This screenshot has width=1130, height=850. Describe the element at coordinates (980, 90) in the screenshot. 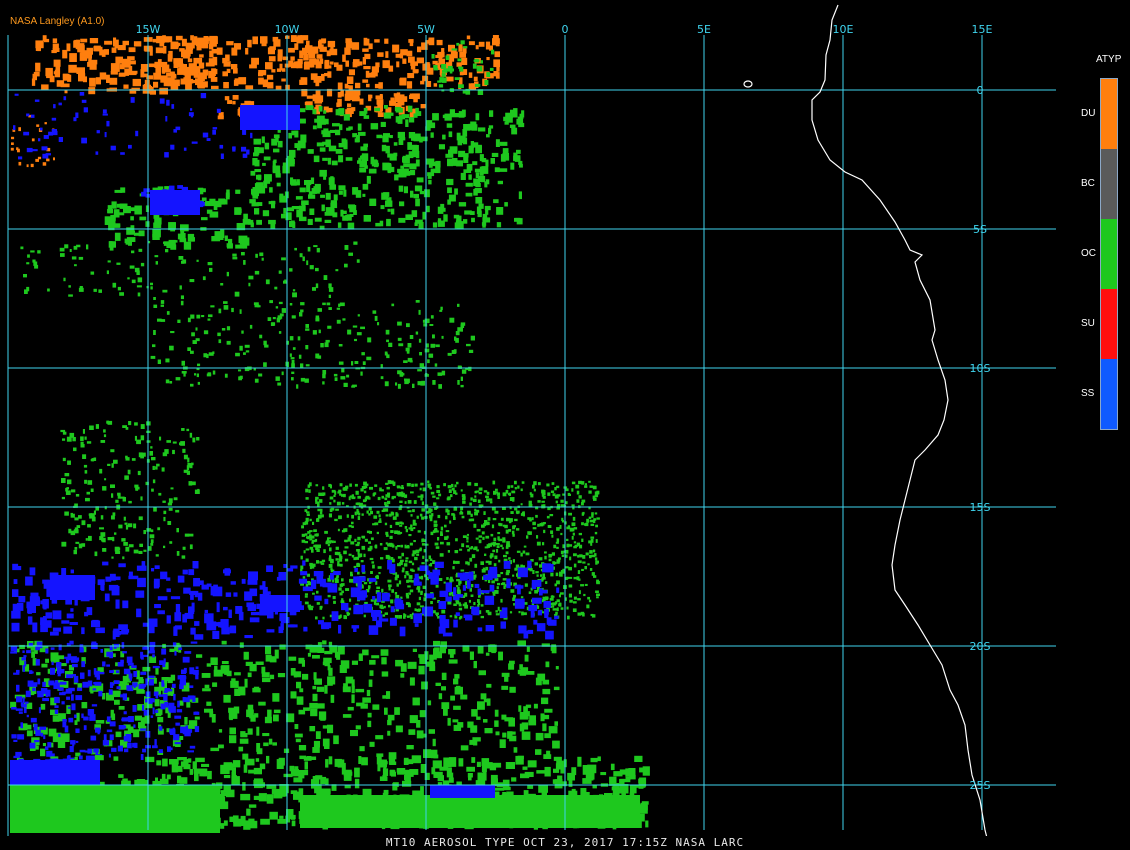

I see `lat-label: 0` at that location.